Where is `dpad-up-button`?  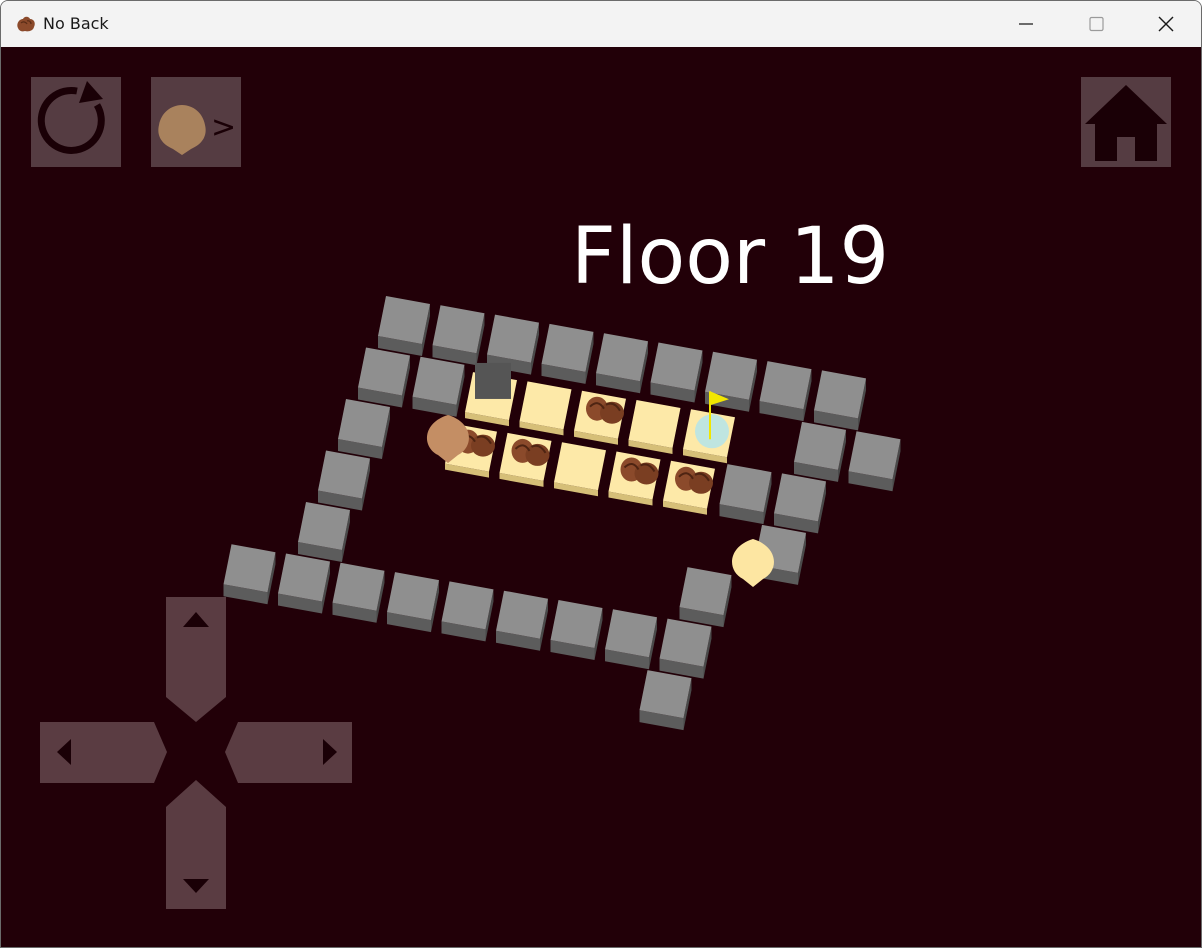 dpad-up-button is located at coordinates (196, 659).